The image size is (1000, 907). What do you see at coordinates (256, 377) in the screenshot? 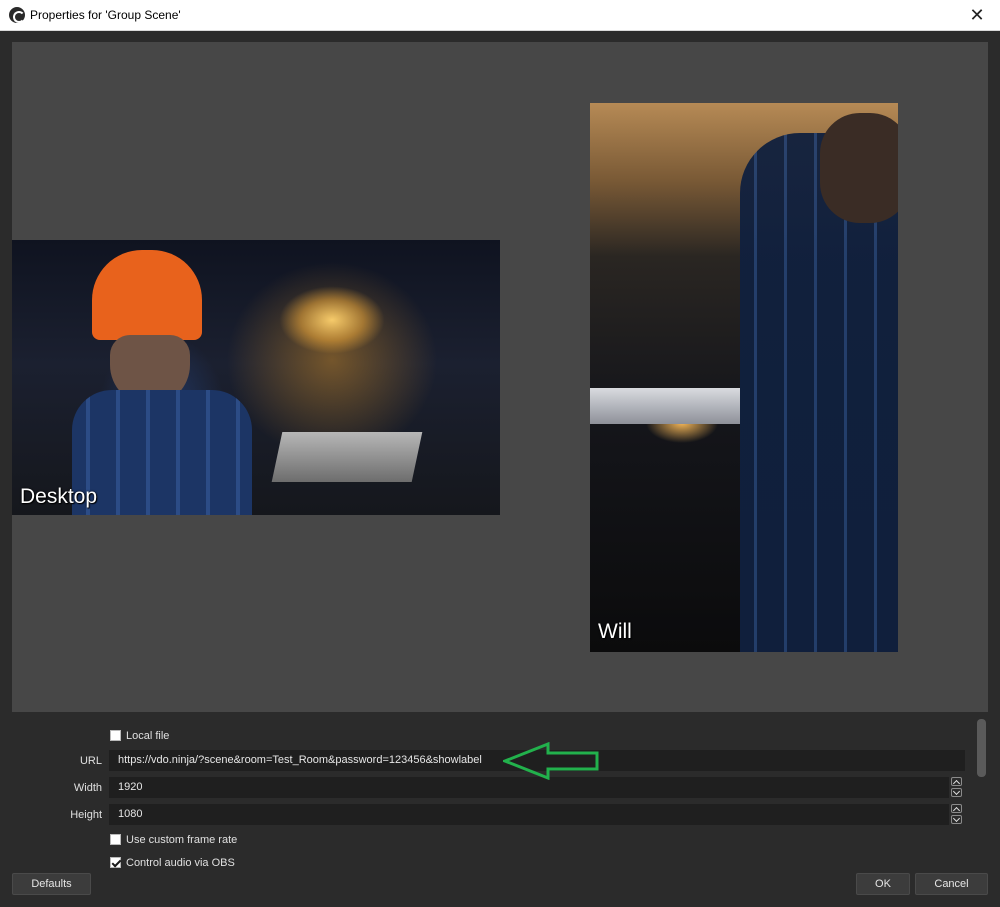
I see `desktop-video-feed: Desktop` at bounding box center [256, 377].